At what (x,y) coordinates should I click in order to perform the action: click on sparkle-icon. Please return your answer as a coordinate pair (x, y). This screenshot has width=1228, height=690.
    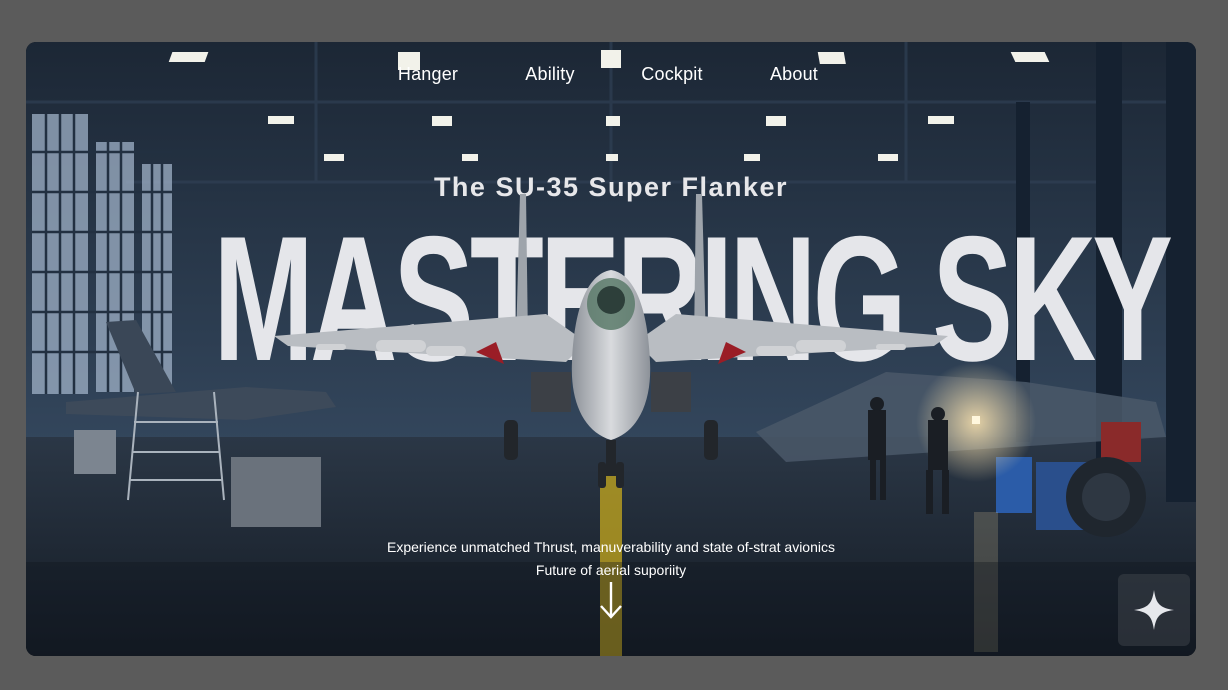
    Looking at the image, I should click on (1154, 610).